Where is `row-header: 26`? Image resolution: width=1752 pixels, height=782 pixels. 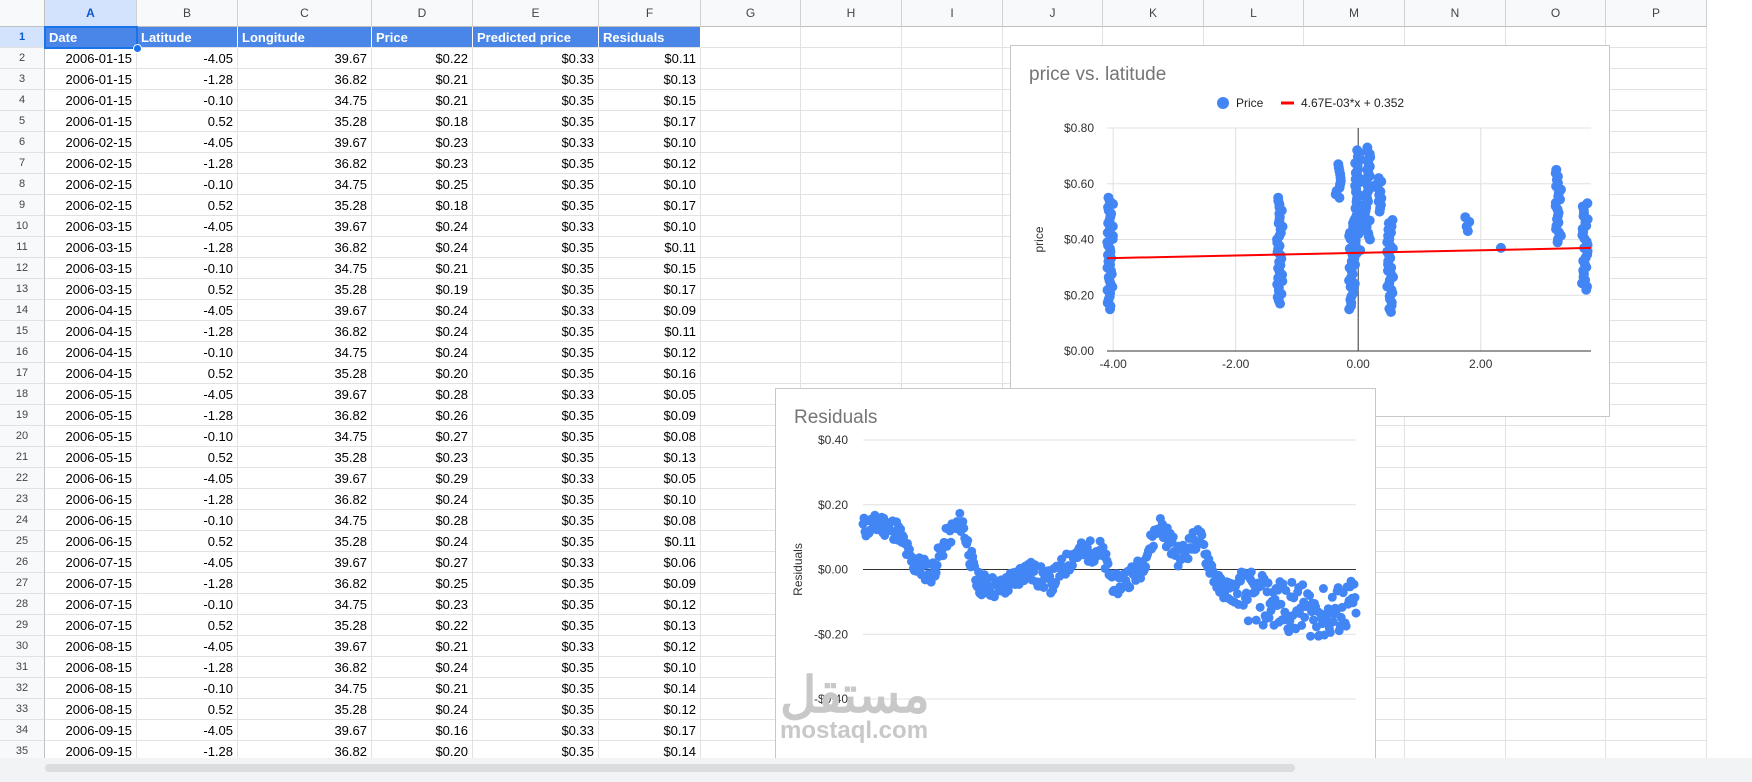
row-header: 26 is located at coordinates (22, 562).